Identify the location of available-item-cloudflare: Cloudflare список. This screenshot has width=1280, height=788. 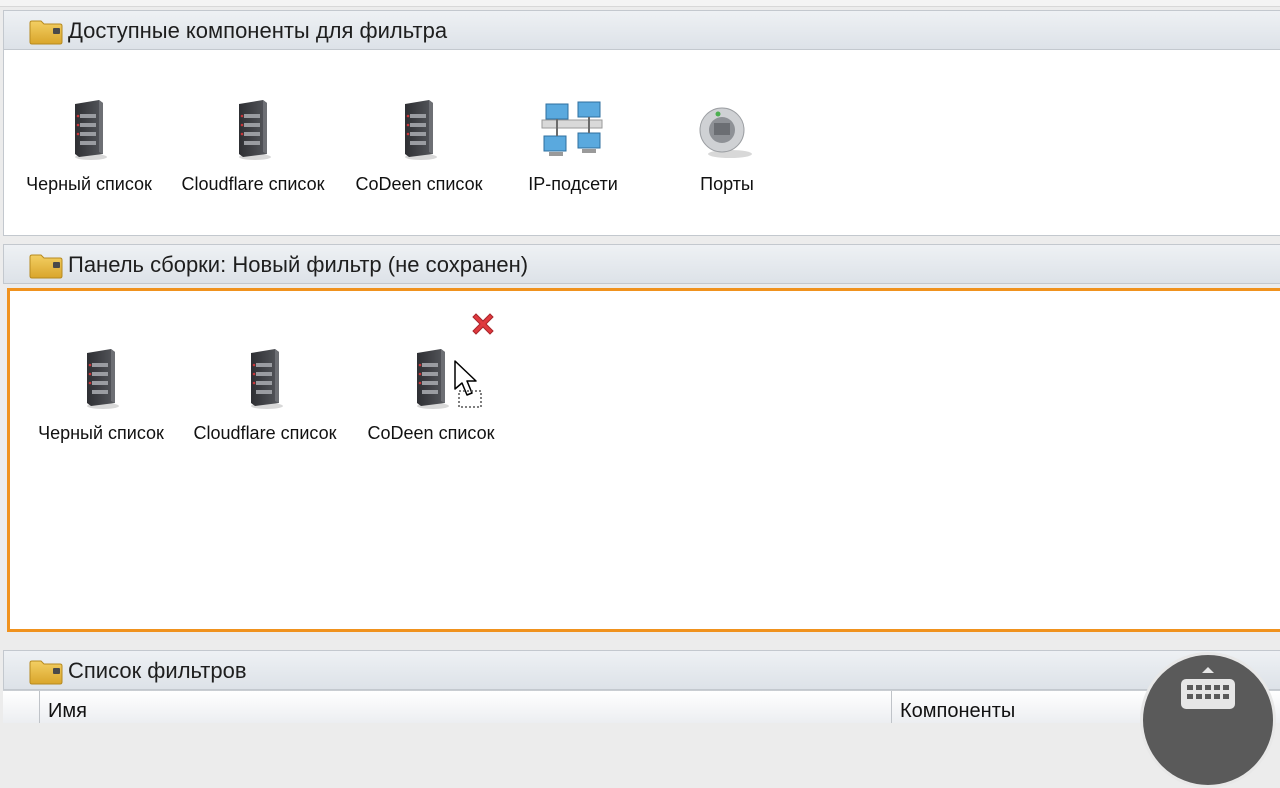
(253, 147).